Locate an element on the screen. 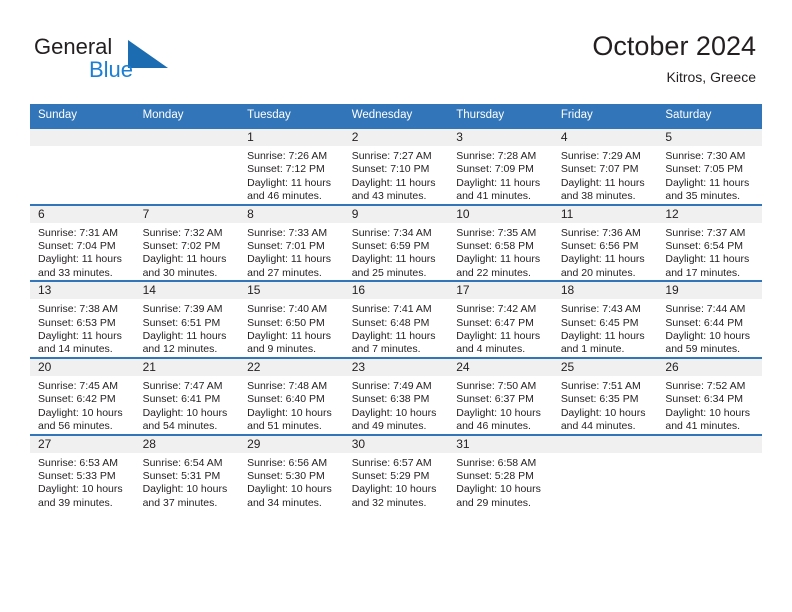  sunset-text: Sunset: 6:48 PM is located at coordinates (390, 322).